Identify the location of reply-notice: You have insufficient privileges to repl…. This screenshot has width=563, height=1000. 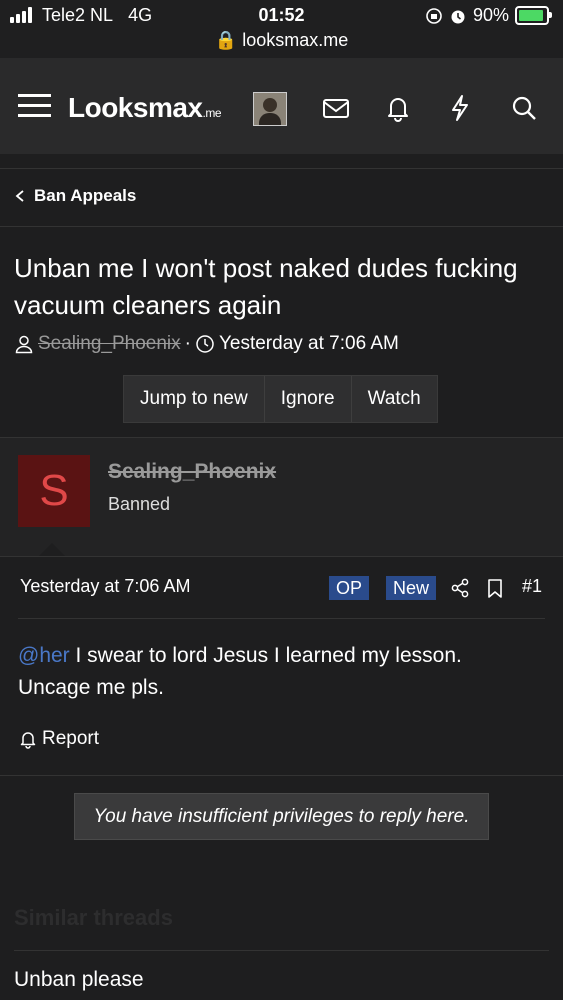
(281, 816).